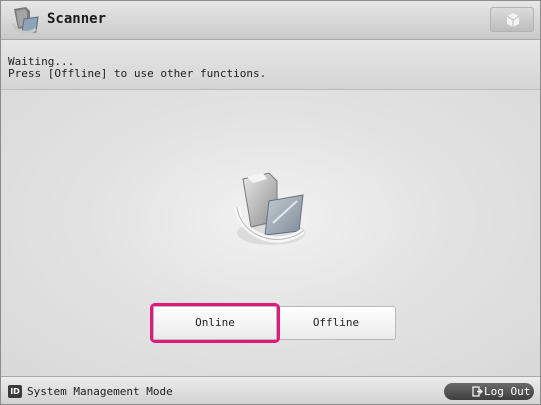 Image resolution: width=541 pixels, height=405 pixels. I want to click on page-title: Scanner, so click(77, 19).